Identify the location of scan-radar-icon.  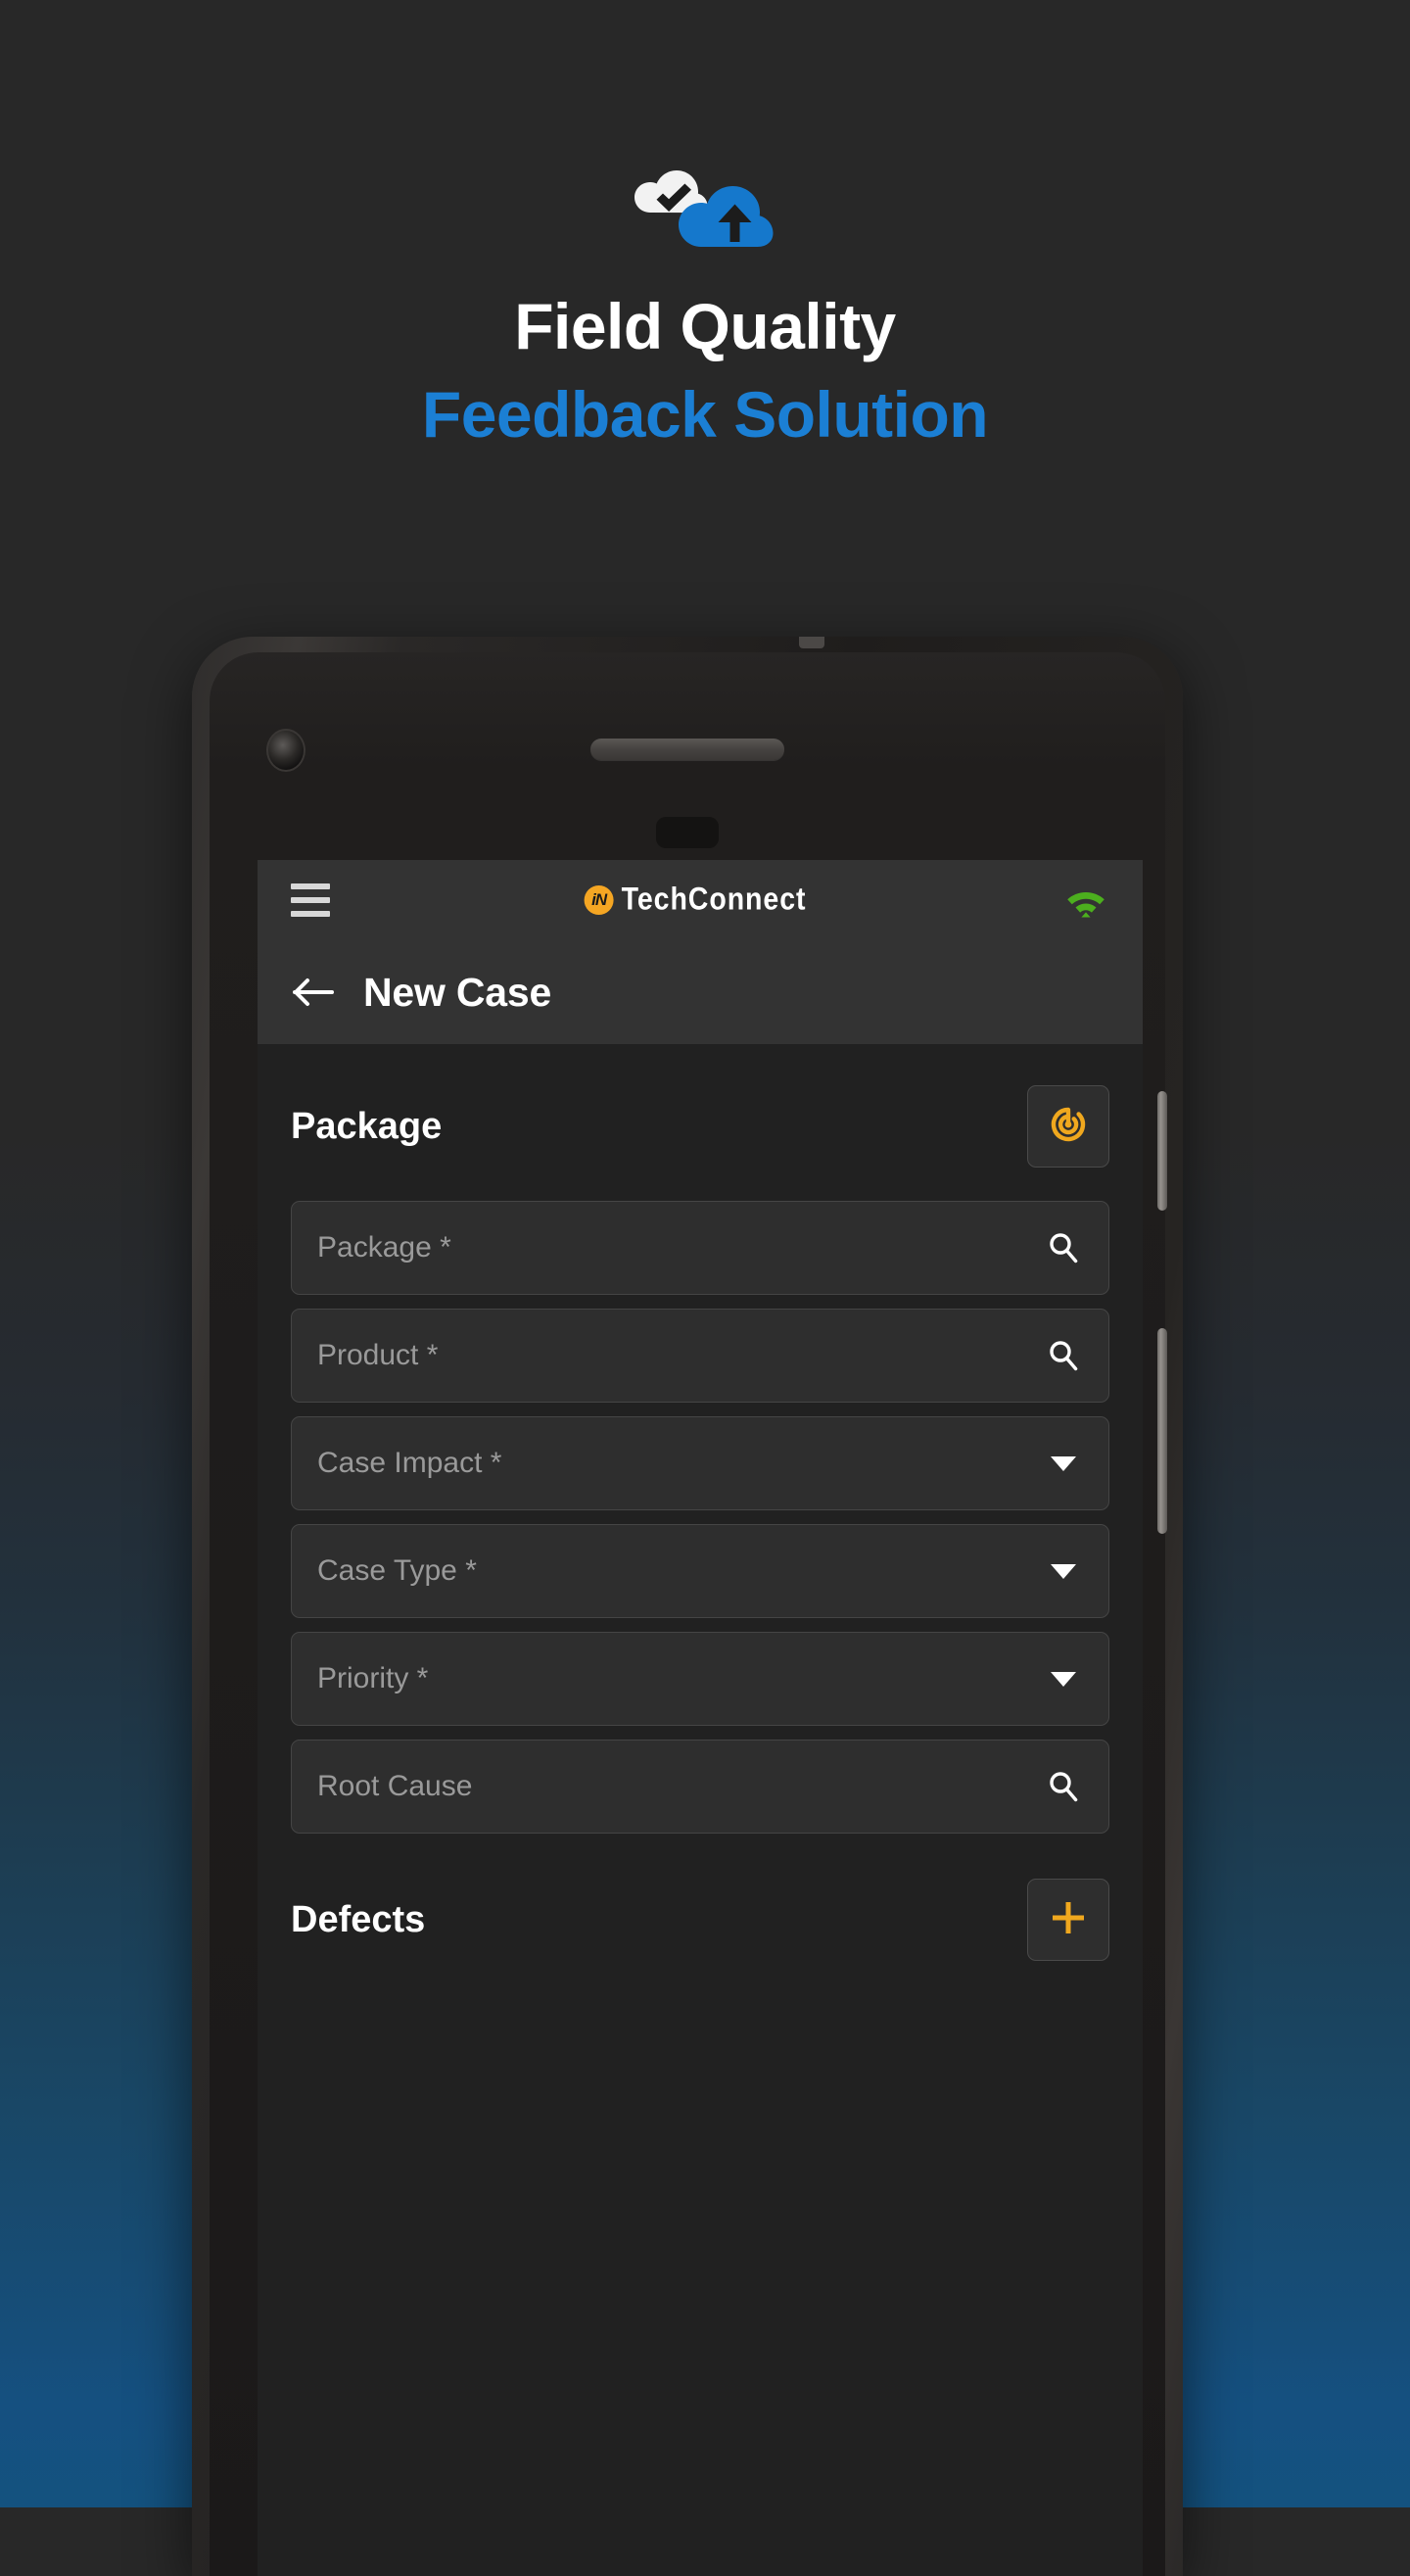
(1068, 1127).